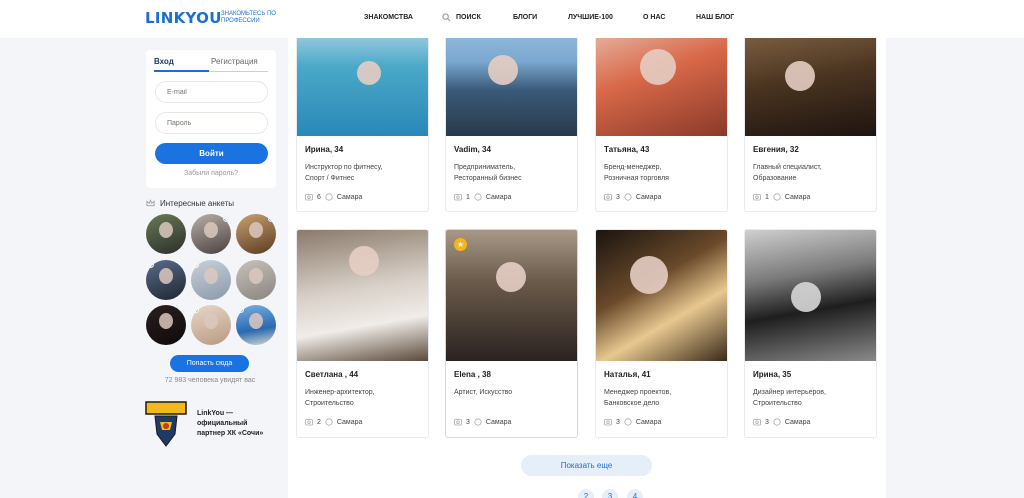  Describe the element at coordinates (166, 424) in the screenshot. I see `hc-sochi-logo` at that location.